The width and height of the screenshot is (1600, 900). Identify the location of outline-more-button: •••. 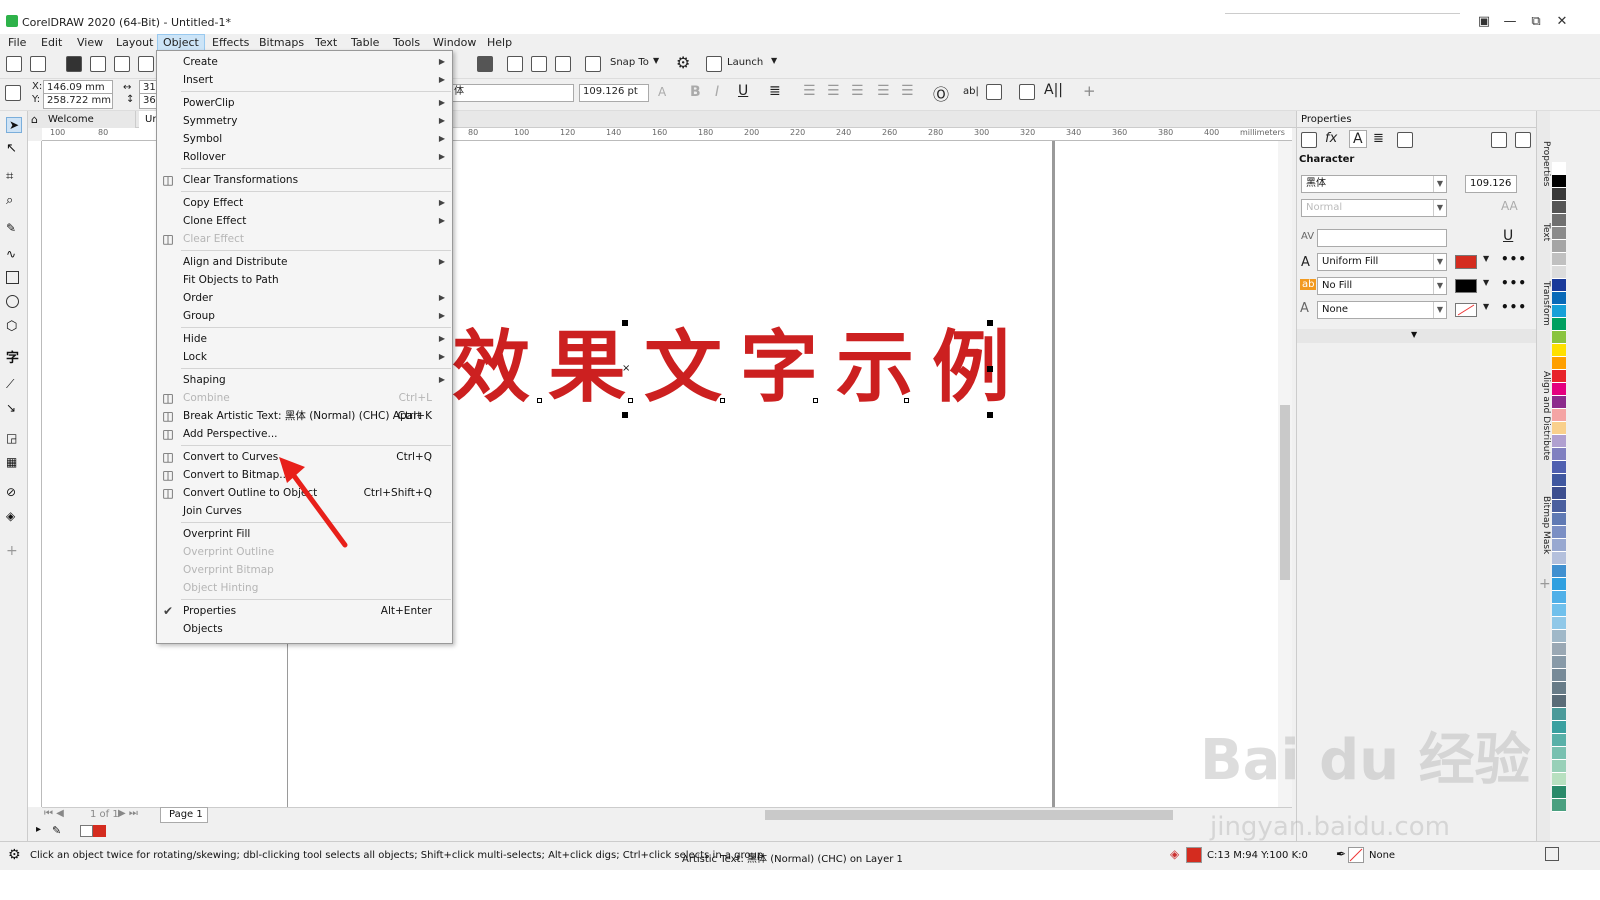
(1514, 307).